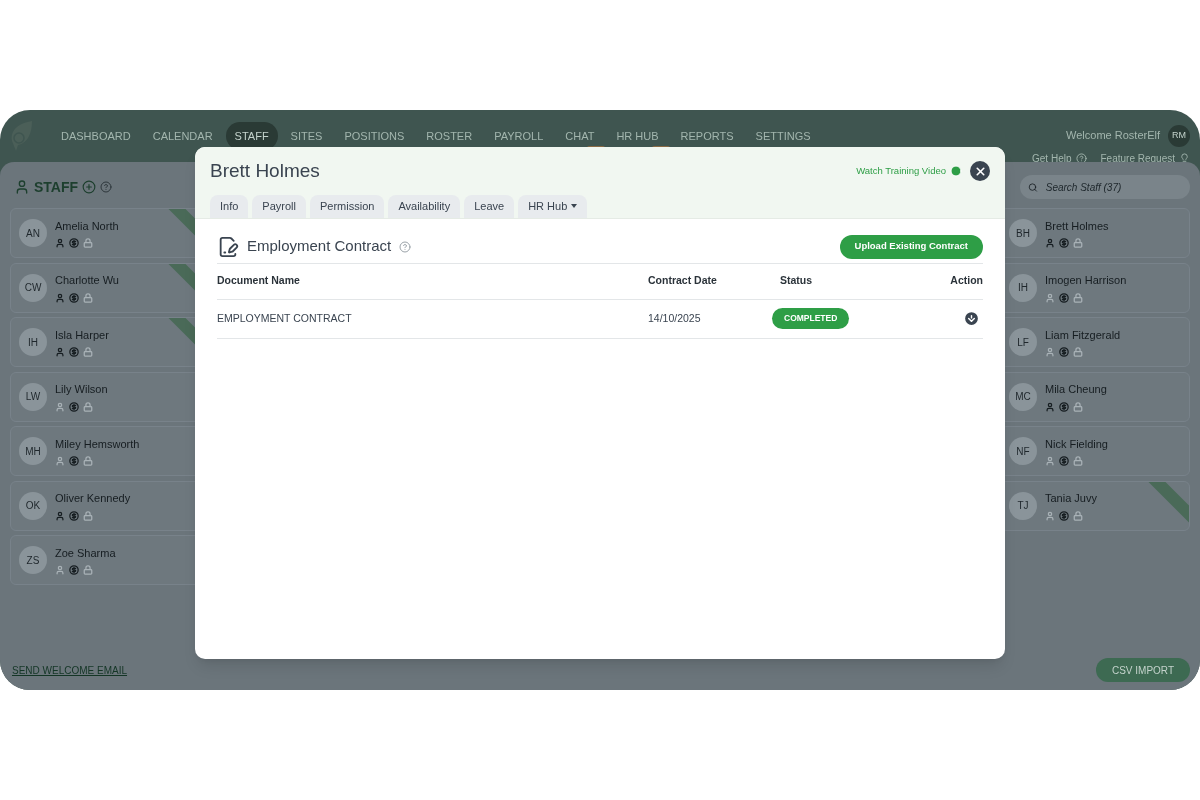 The image size is (1200, 800). I want to click on person-icon, so click(22, 187).